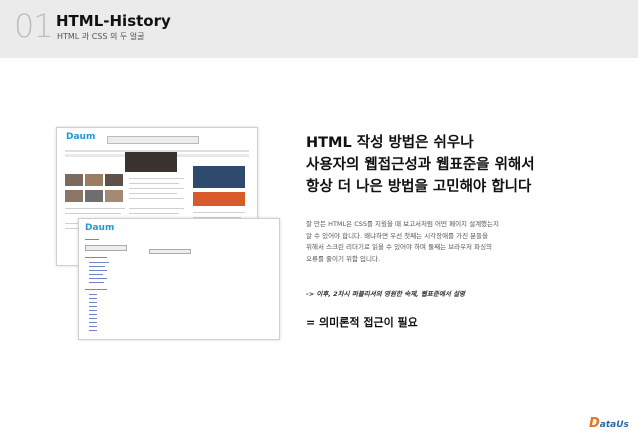 The width and height of the screenshot is (638, 442). Describe the element at coordinates (179, 279) in the screenshot. I see `unstyled-page-screenshot: Daum` at that location.